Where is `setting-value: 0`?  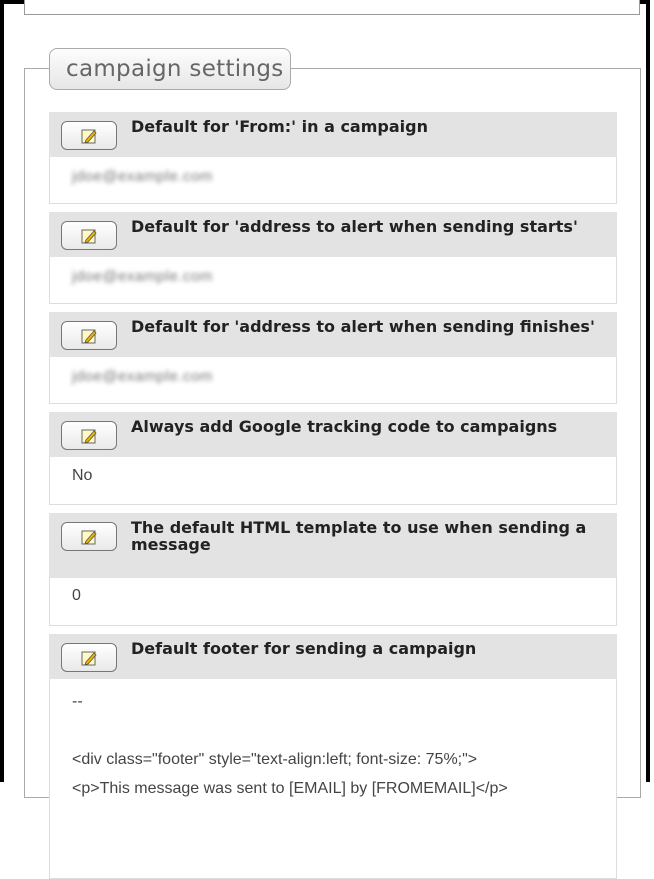
setting-value: 0 is located at coordinates (333, 602).